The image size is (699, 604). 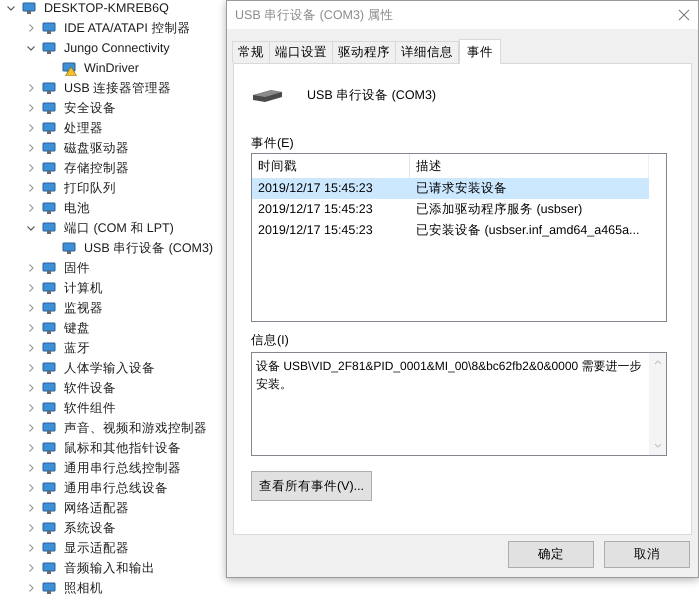 What do you see at coordinates (90, 188) in the screenshot?
I see `tree-item: 打印队列` at bounding box center [90, 188].